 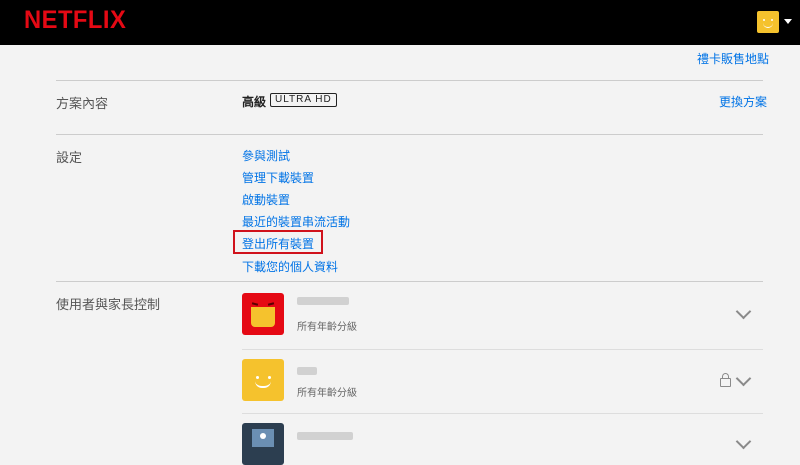 I want to click on highlight-annotation-box, so click(x=278, y=242).